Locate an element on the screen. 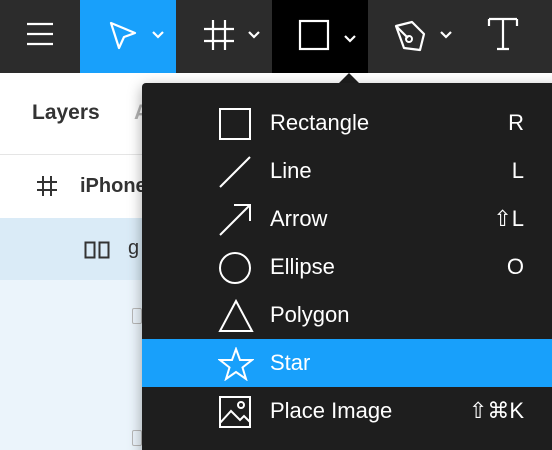 Image resolution: width=552 pixels, height=450 pixels. cursor-arrow-icon is located at coordinates (123, 35).